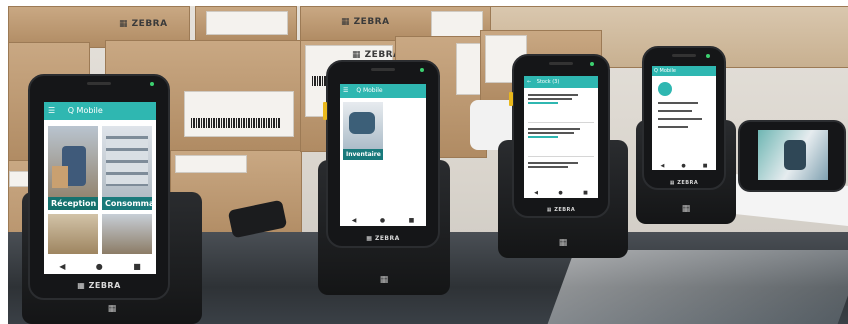  I want to click on phone-4-app-title: Q Mobile, so click(665, 71).